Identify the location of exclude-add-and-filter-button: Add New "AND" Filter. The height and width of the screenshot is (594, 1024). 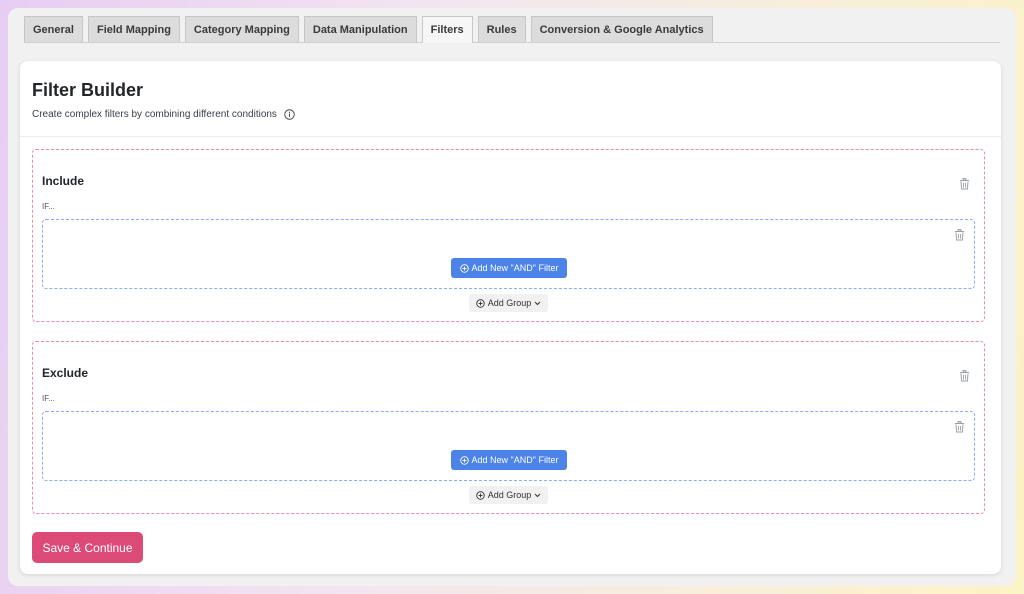
(509, 460).